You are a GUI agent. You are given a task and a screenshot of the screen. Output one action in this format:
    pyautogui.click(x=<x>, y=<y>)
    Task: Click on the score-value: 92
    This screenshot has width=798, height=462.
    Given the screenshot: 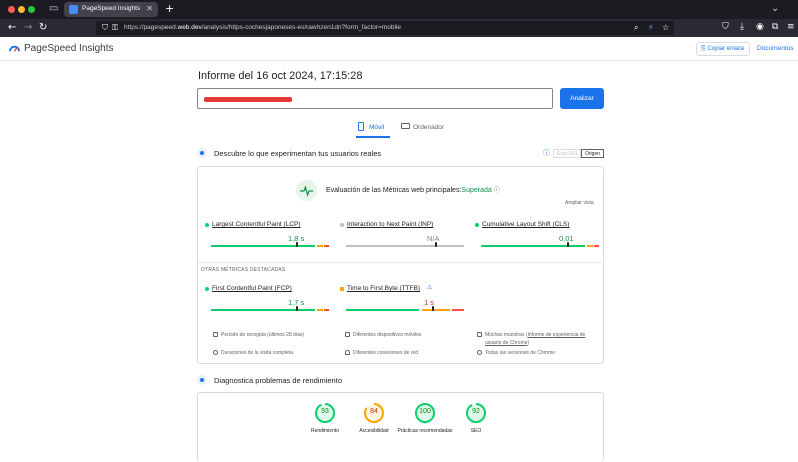 What is the action you would take?
    pyautogui.click(x=476, y=411)
    